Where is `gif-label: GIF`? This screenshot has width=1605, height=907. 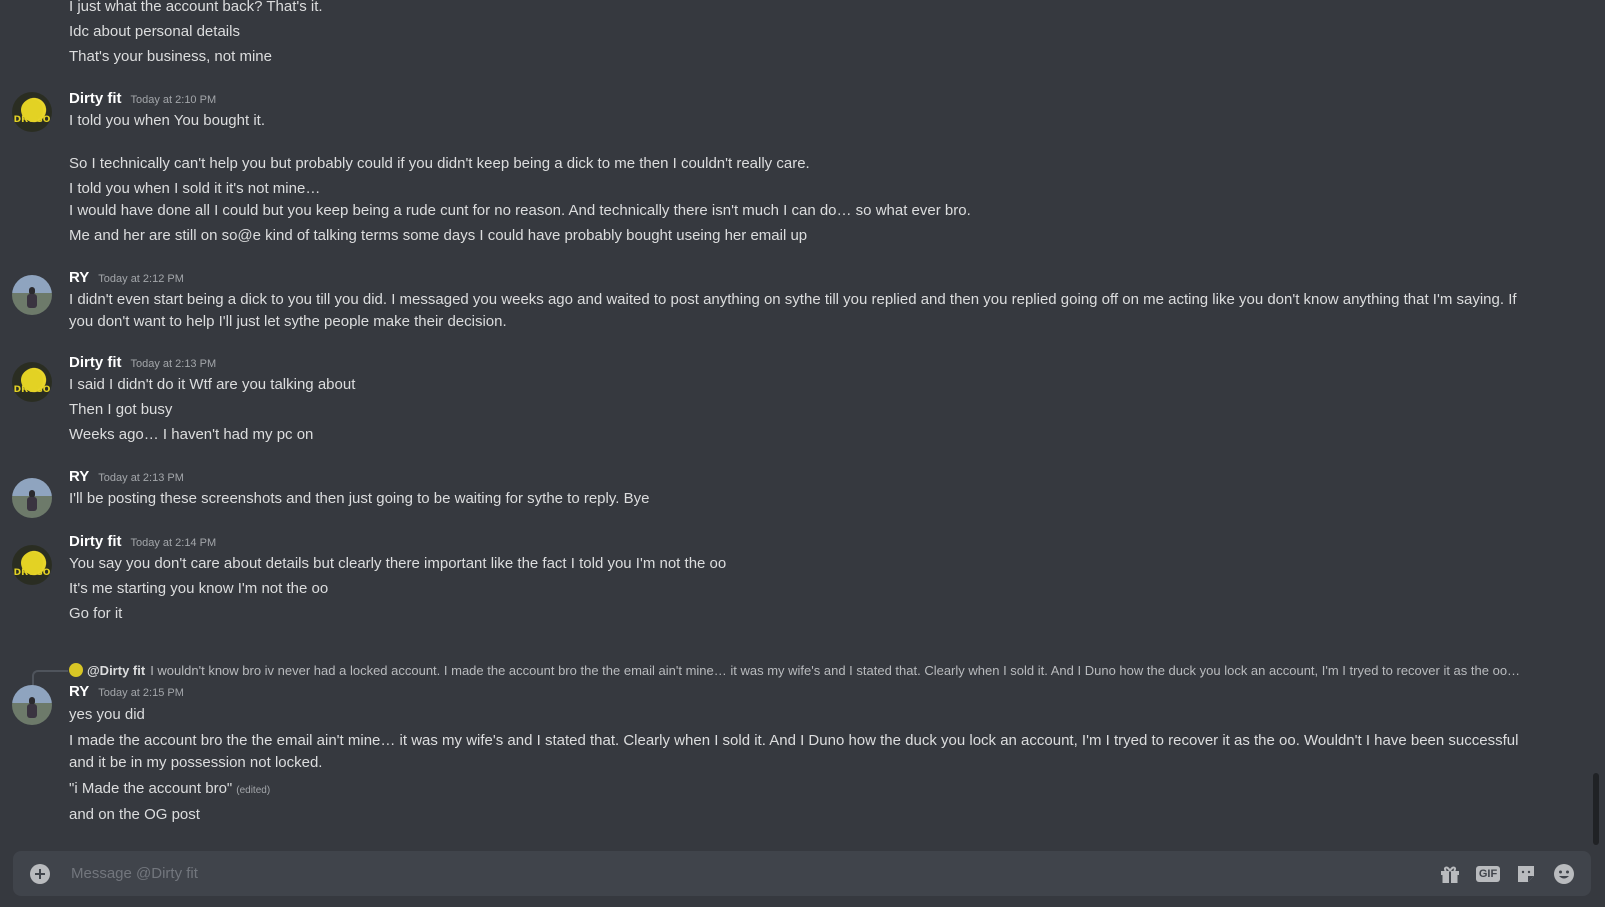 gif-label: GIF is located at coordinates (1488, 873).